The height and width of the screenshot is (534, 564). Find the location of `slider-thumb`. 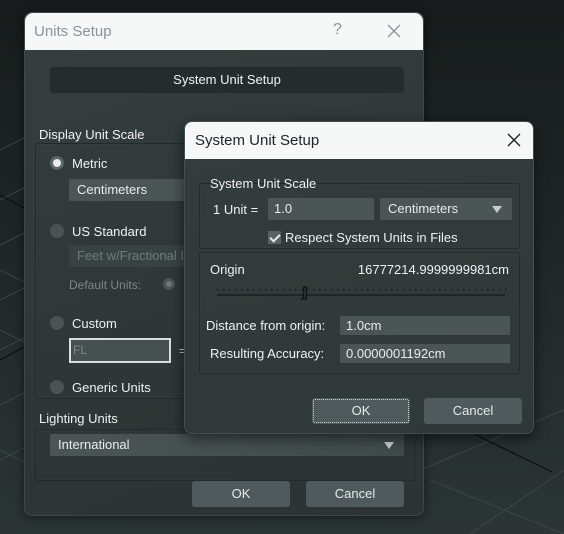

slider-thumb is located at coordinates (303, 293).